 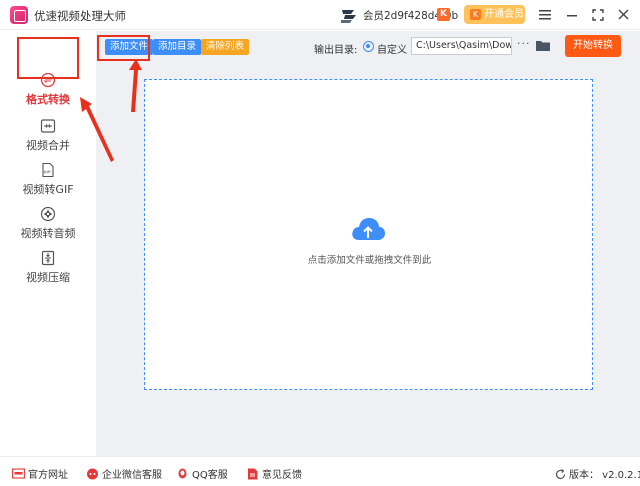 What do you see at coordinates (48, 170) in the screenshot?
I see `gif-icon` at bounding box center [48, 170].